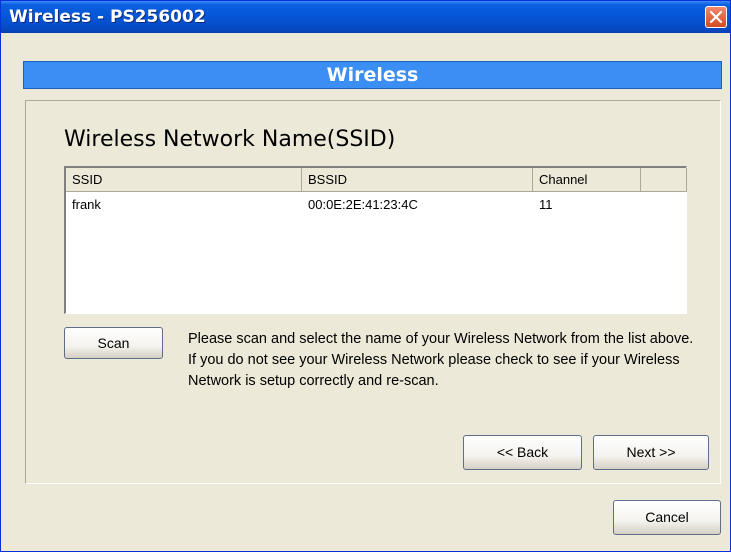  What do you see at coordinates (667, 517) in the screenshot?
I see `cancel-button: Cancel` at bounding box center [667, 517].